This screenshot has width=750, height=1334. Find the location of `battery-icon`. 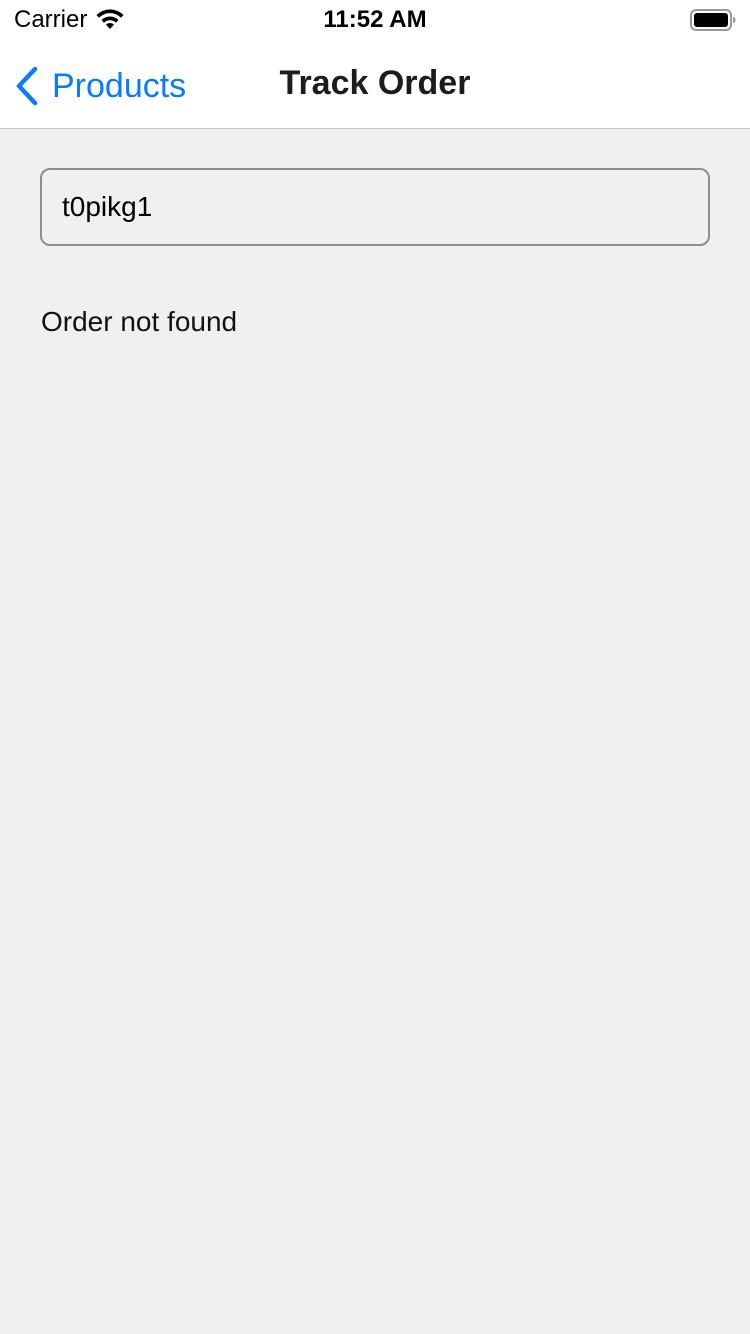

battery-icon is located at coordinates (713, 20).